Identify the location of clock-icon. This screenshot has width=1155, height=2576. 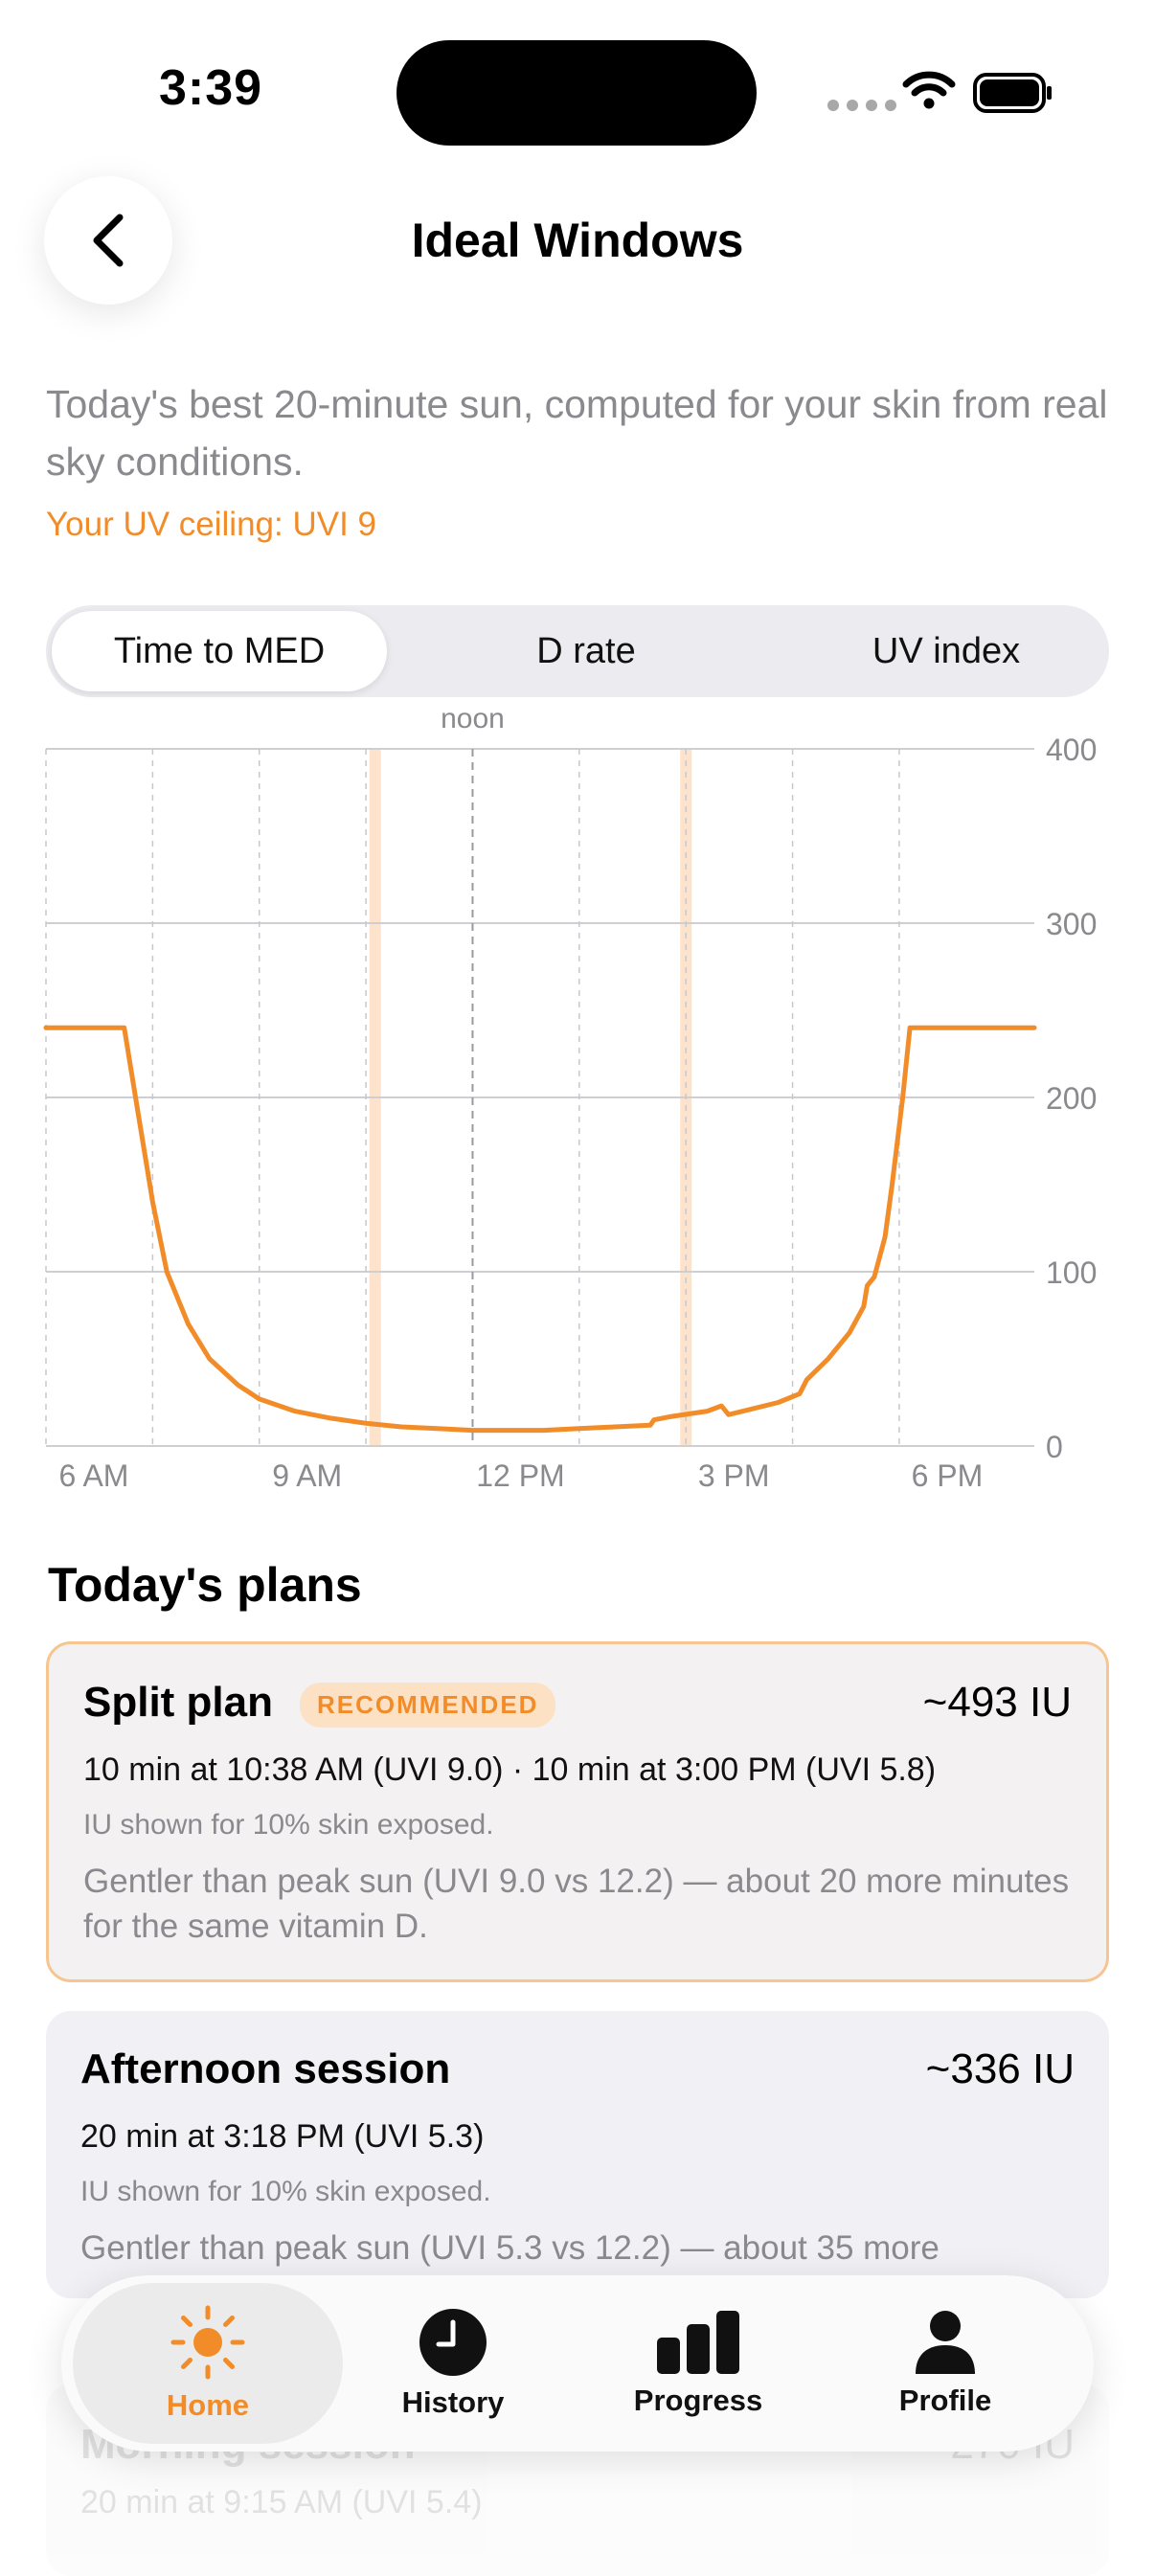
(453, 2342).